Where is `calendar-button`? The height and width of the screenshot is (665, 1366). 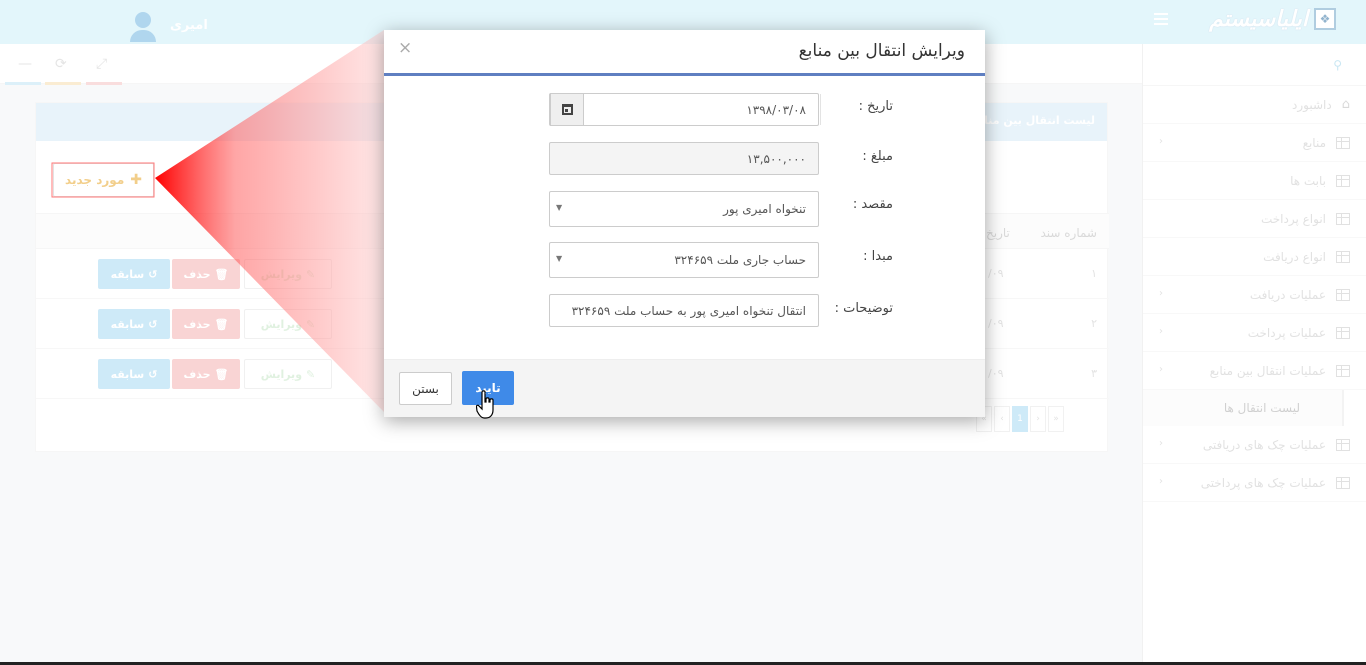 calendar-button is located at coordinates (567, 109).